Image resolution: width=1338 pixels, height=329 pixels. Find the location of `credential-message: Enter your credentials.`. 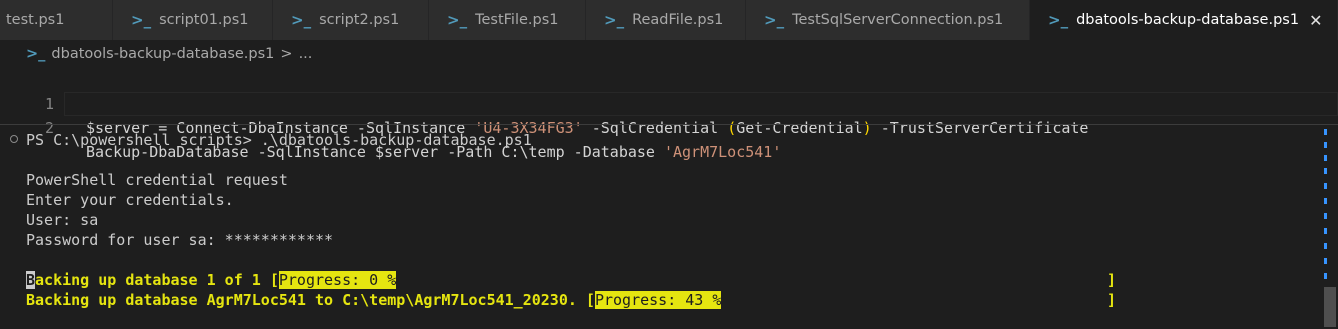

credential-message: Enter your credentials. is located at coordinates (130, 200).